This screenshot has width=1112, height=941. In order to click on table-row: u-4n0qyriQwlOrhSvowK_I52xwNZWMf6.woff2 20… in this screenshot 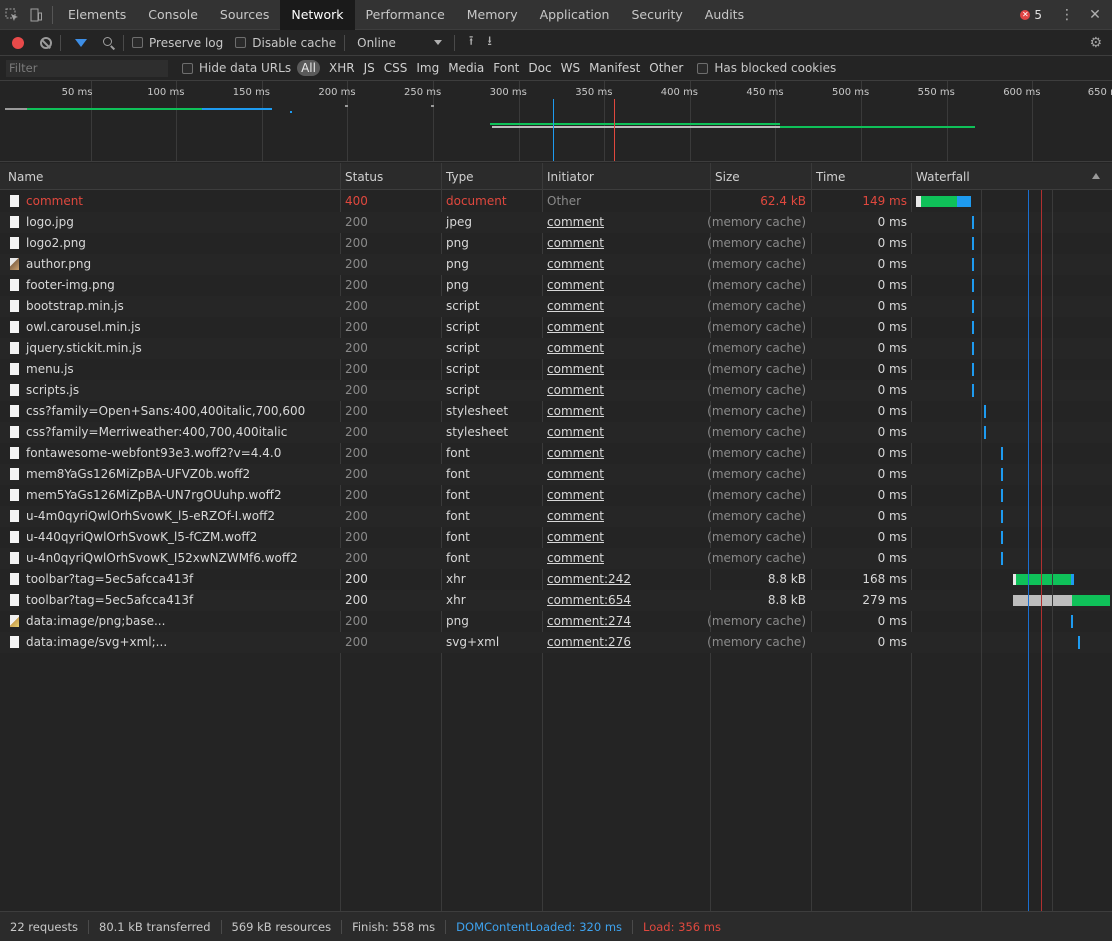, I will do `click(556, 558)`.